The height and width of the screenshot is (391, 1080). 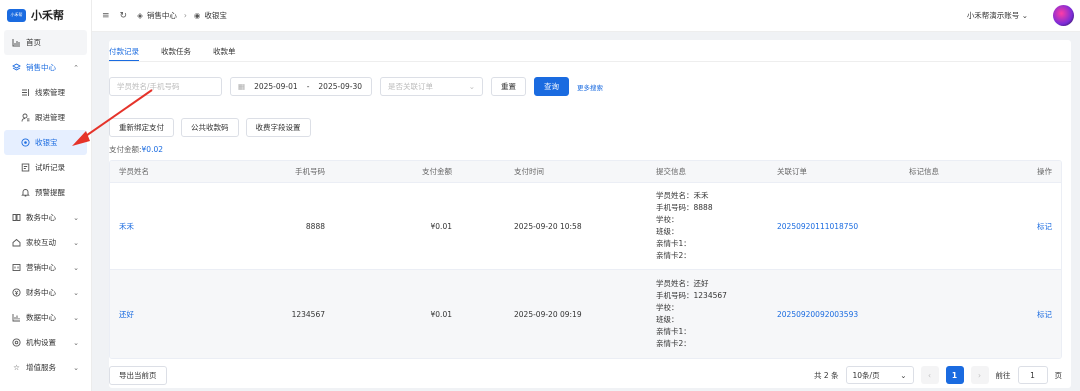 I want to click on sidebar-item-sales-center: 销售中心 ⌃, so click(x=45, y=67).